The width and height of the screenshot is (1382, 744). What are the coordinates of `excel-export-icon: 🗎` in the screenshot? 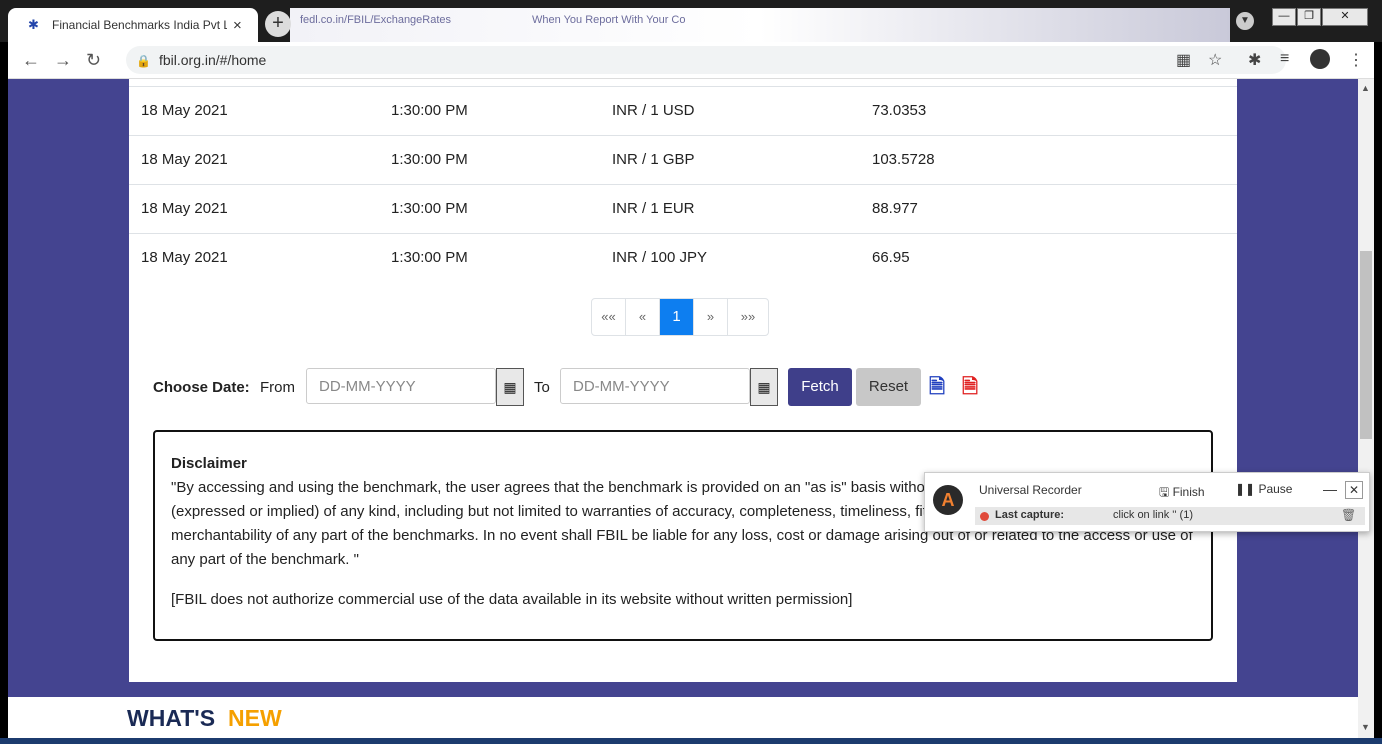 It's located at (937, 389).